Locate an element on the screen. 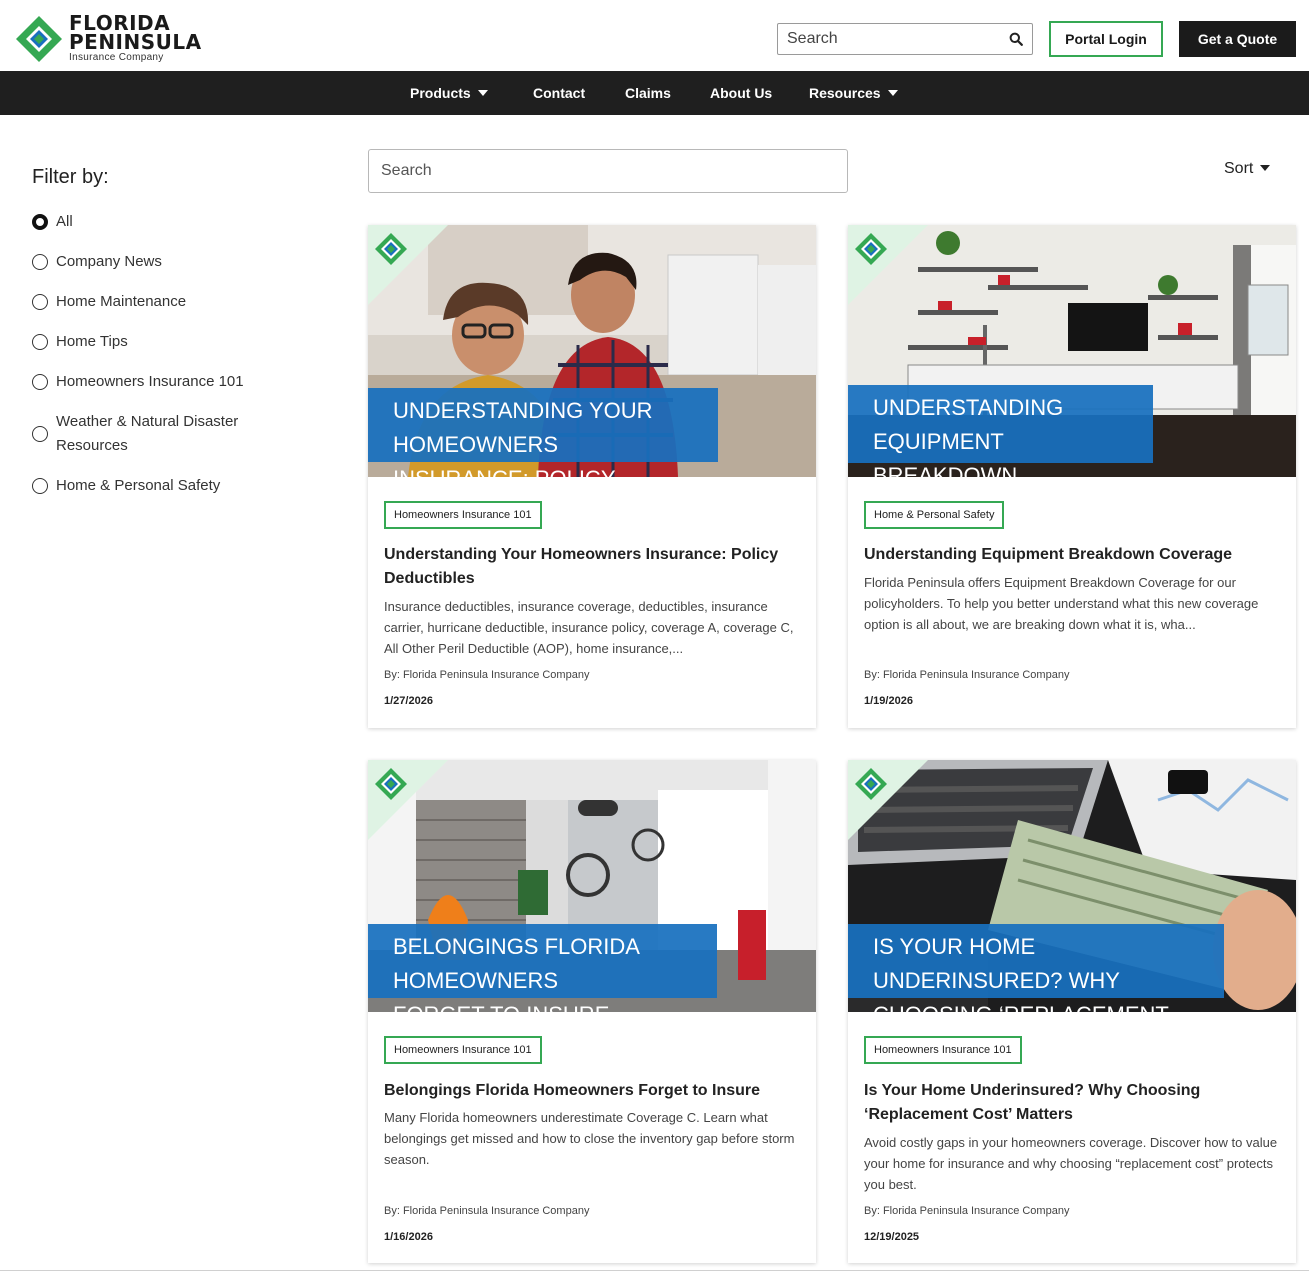 Image resolution: width=1309 pixels, height=1272 pixels. banner-line: UNDERSTANDING YOUR HOMEOWNERS is located at coordinates (523, 427).